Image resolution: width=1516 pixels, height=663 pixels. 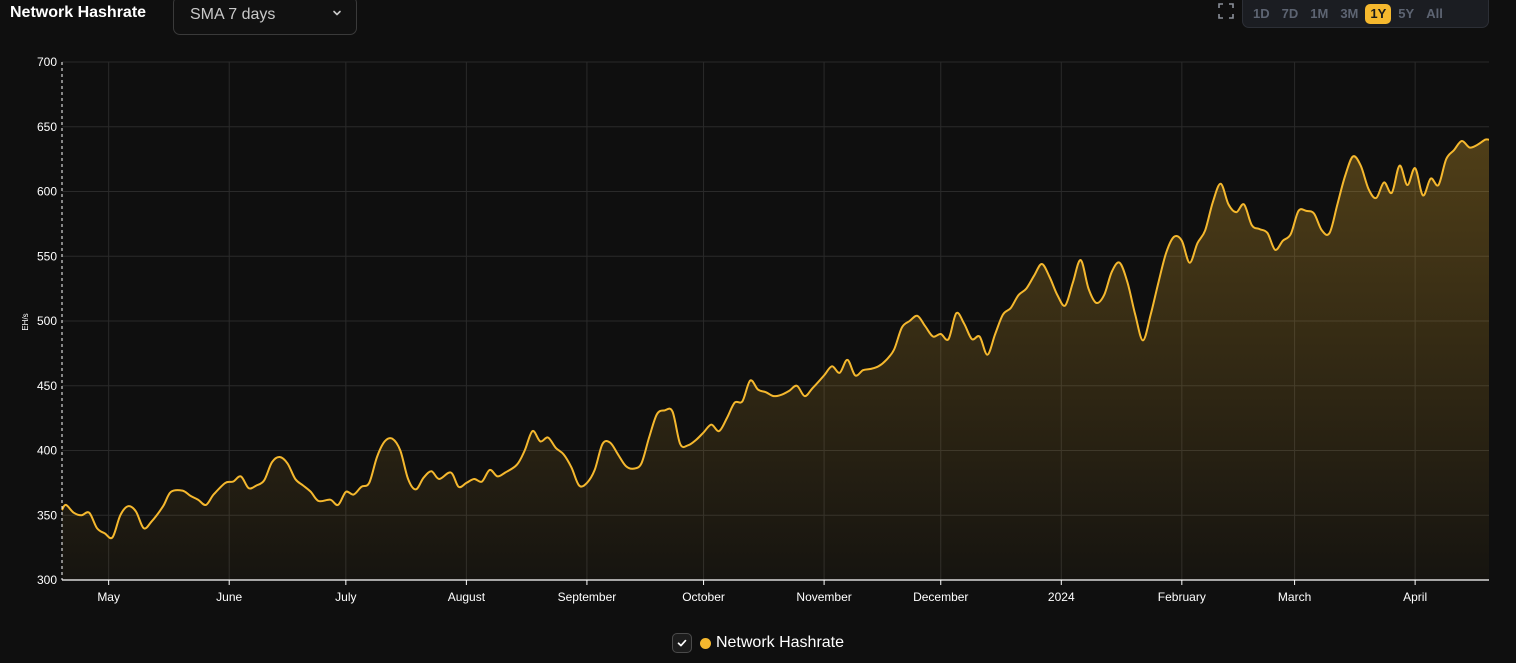 I want to click on x-tick-label: October, so click(x=703, y=597).